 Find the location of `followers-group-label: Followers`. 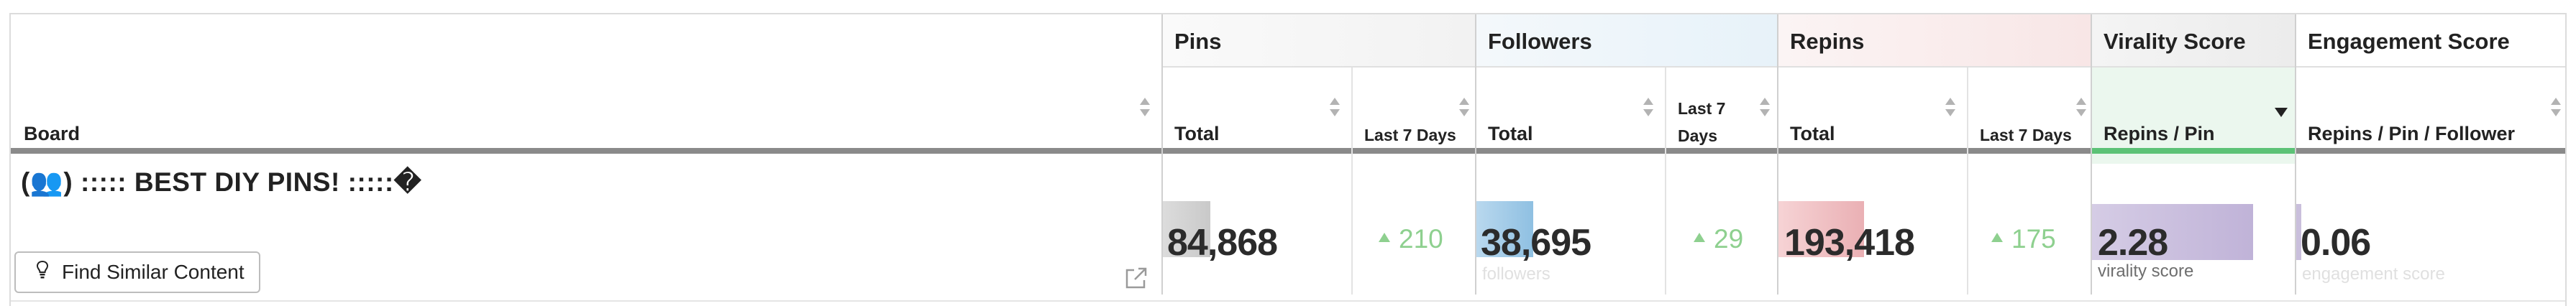

followers-group-label: Followers is located at coordinates (1540, 41).